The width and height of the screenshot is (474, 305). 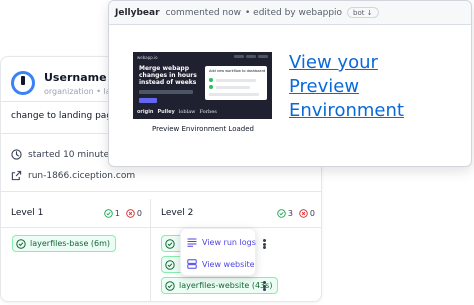 I want to click on thumbnail-logo: webapp.io, so click(x=147, y=57).